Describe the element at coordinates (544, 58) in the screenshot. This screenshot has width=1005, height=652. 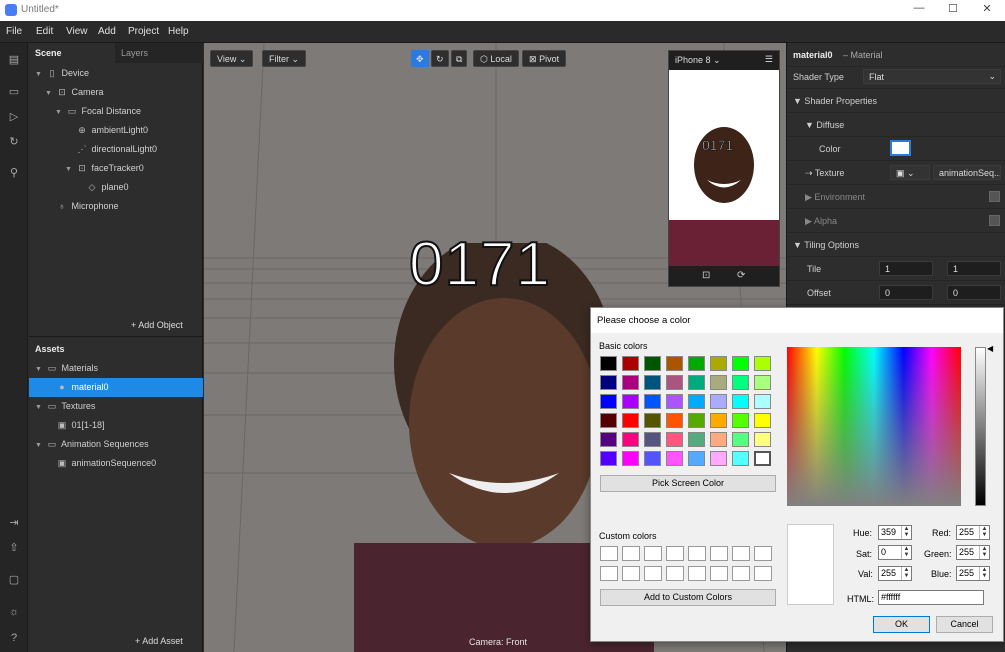
I see `pivot-button: ⊠ Pivot` at that location.